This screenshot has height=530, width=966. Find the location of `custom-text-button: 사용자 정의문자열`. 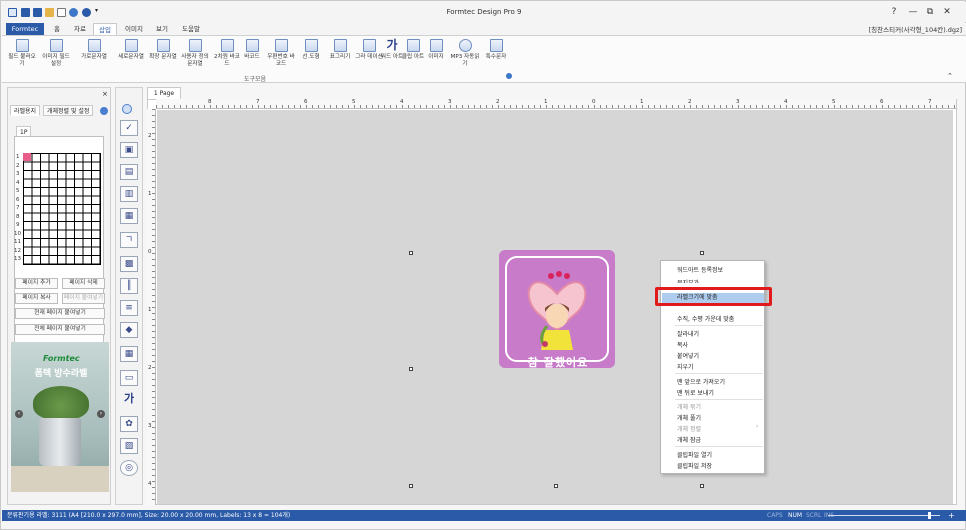

custom-text-button: 사용자 정의문자열 is located at coordinates (195, 53).